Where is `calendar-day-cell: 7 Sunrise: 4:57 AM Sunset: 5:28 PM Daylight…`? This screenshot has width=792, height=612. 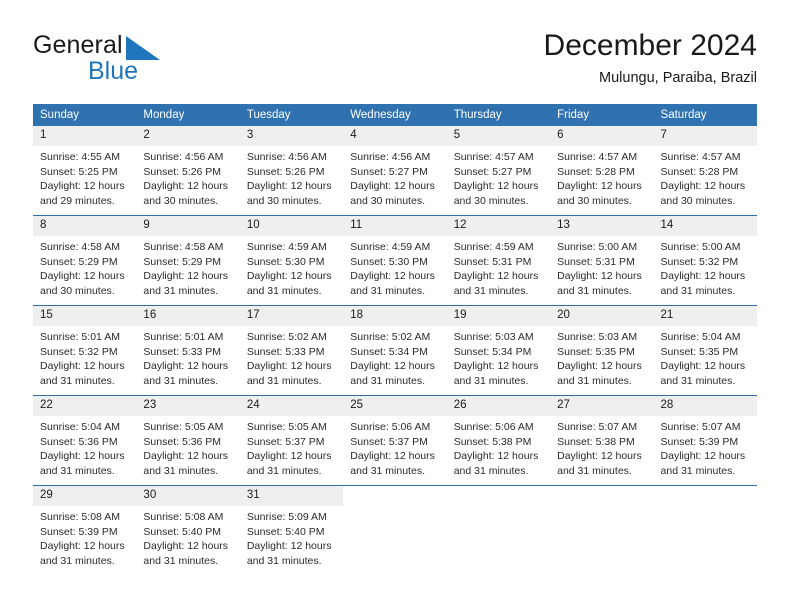 calendar-day-cell: 7 Sunrise: 4:57 AM Sunset: 5:28 PM Daylight… is located at coordinates (705, 171).